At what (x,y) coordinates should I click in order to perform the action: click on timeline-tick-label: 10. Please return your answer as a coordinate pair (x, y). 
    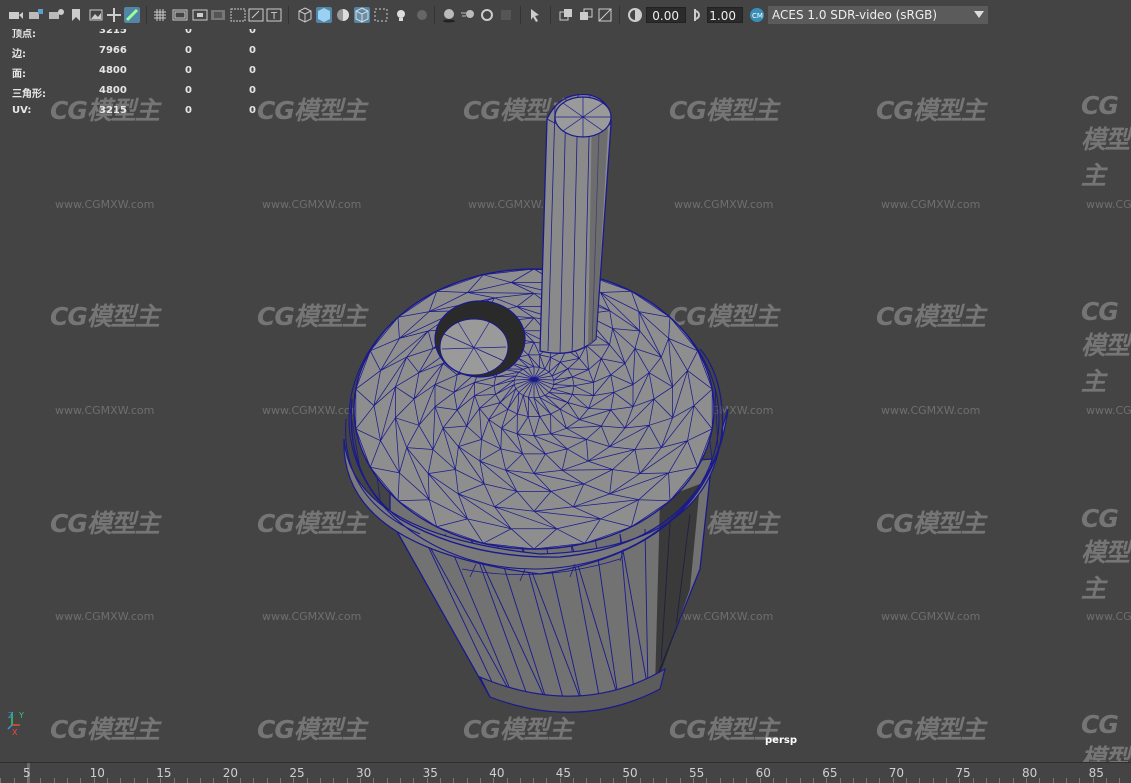
    Looking at the image, I should click on (97, 773).